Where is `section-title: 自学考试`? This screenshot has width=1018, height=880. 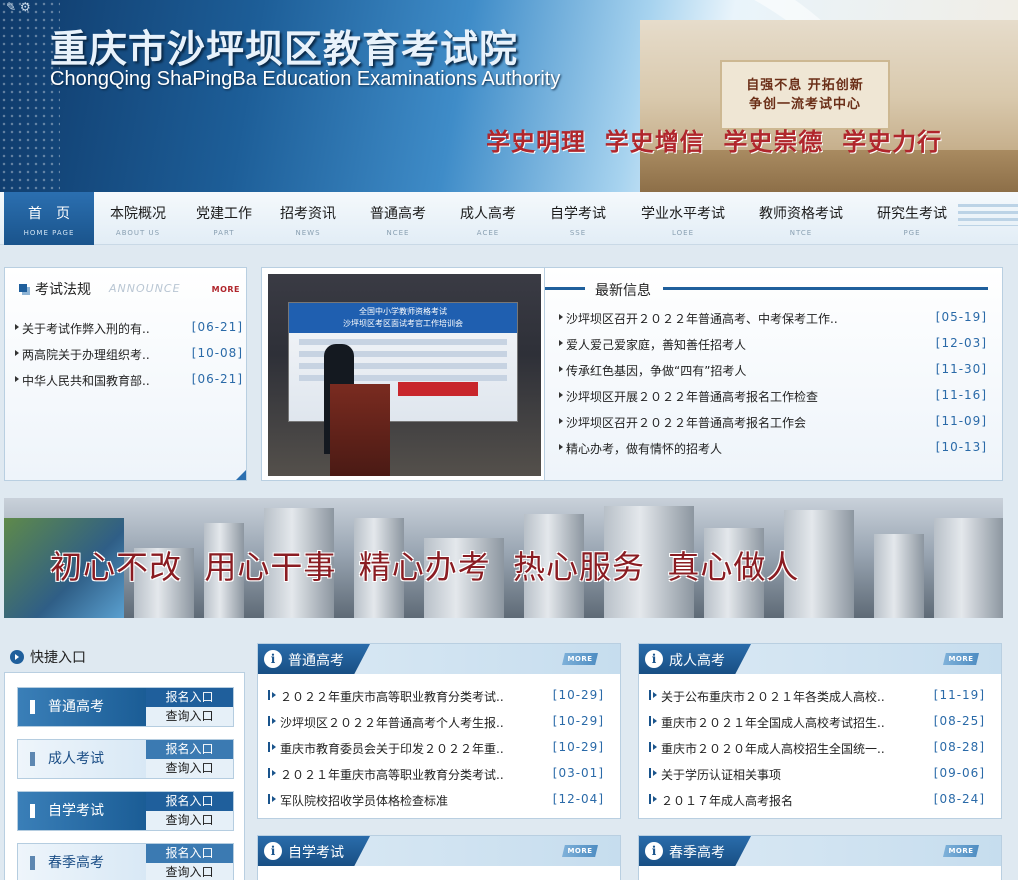 section-title: 自学考试 is located at coordinates (316, 853).